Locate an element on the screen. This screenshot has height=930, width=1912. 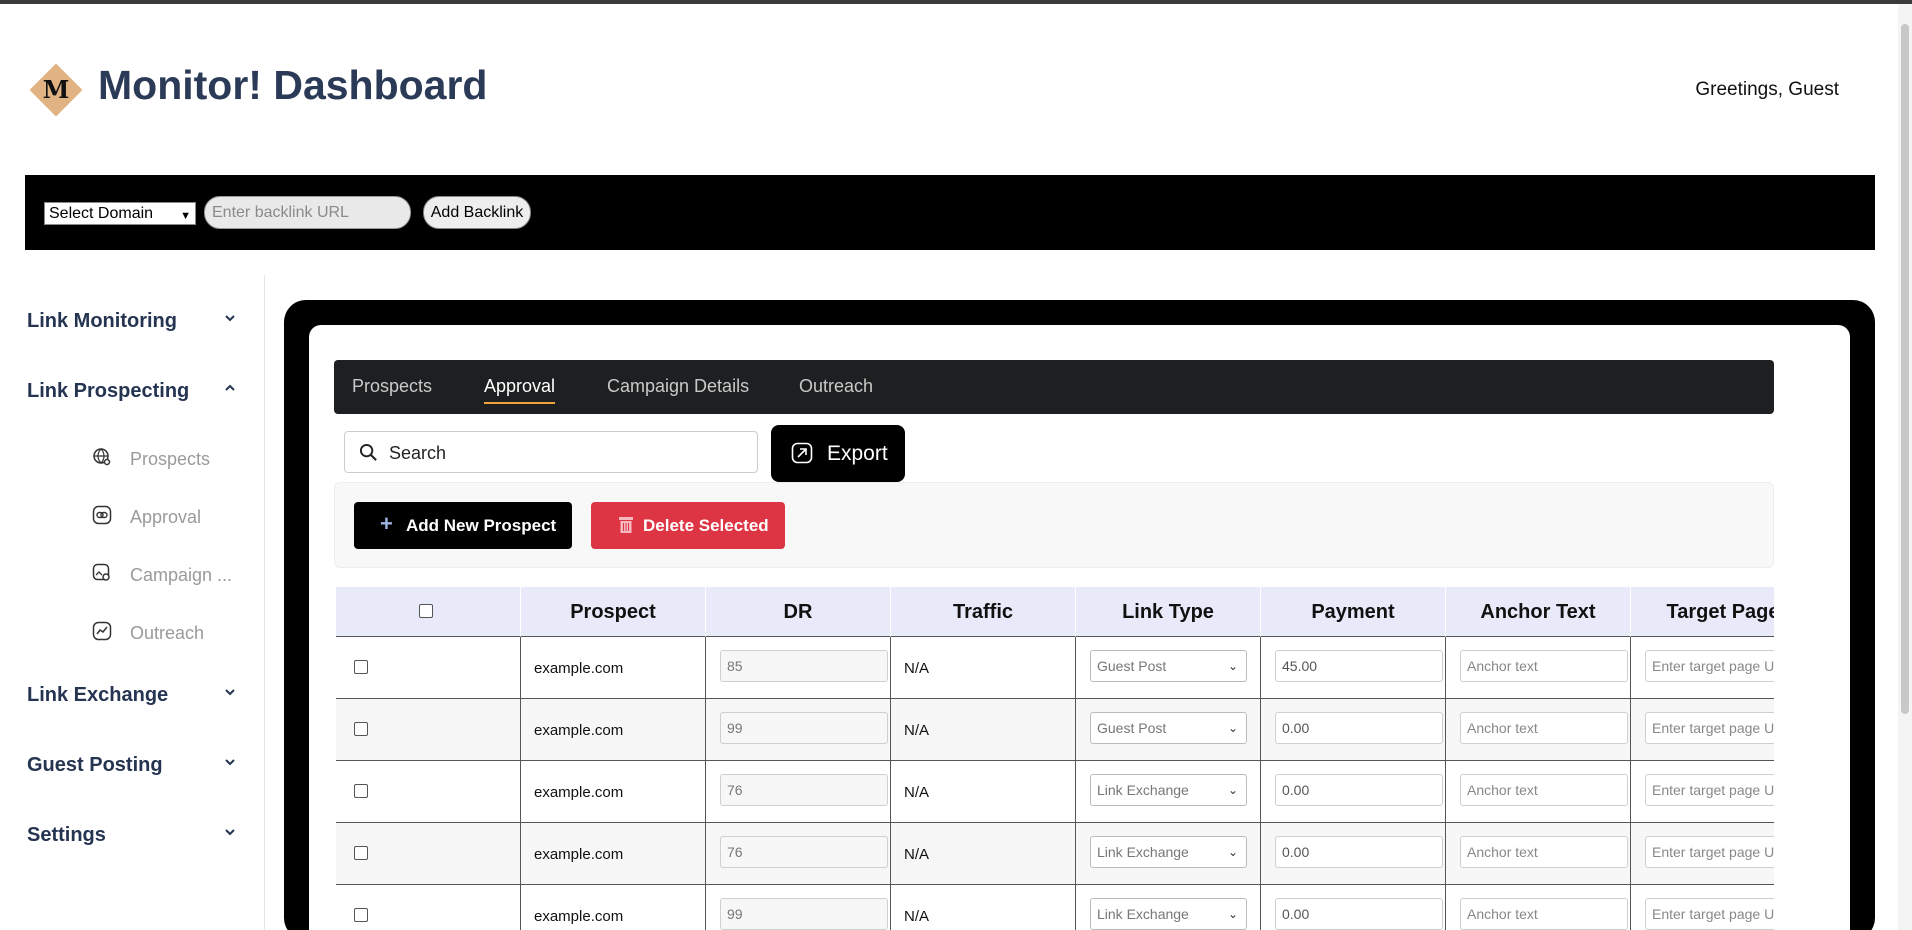
column-header: Link Type is located at coordinates (1168, 612).